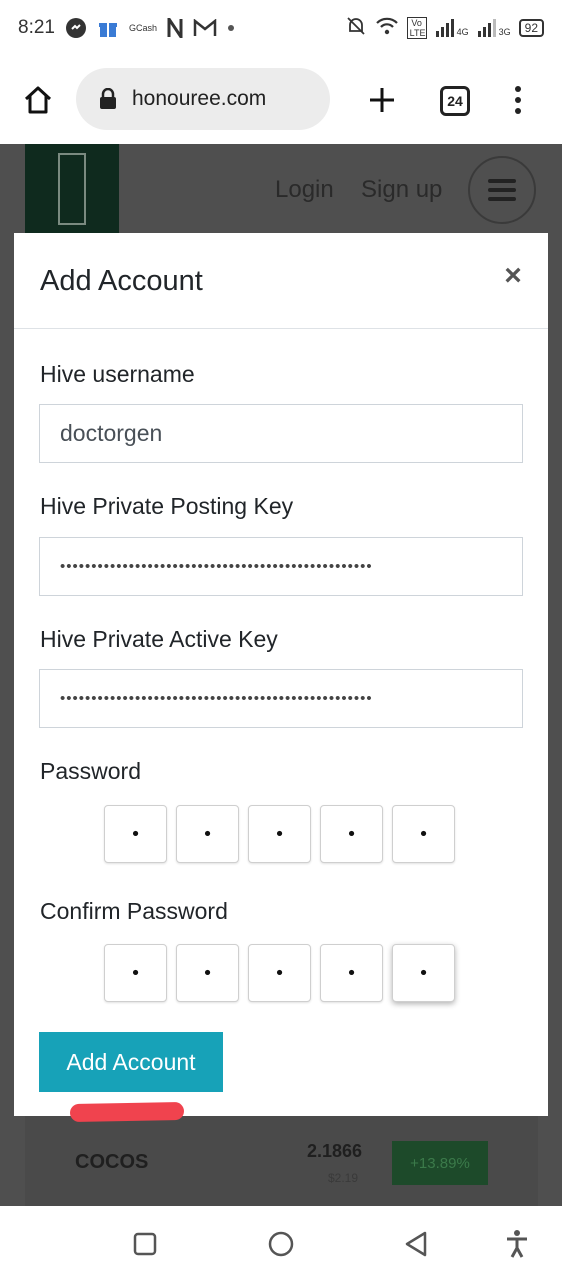 This screenshot has width=562, height=1280. What do you see at coordinates (135, 834) in the screenshot?
I see `password-digit-1: •` at bounding box center [135, 834].